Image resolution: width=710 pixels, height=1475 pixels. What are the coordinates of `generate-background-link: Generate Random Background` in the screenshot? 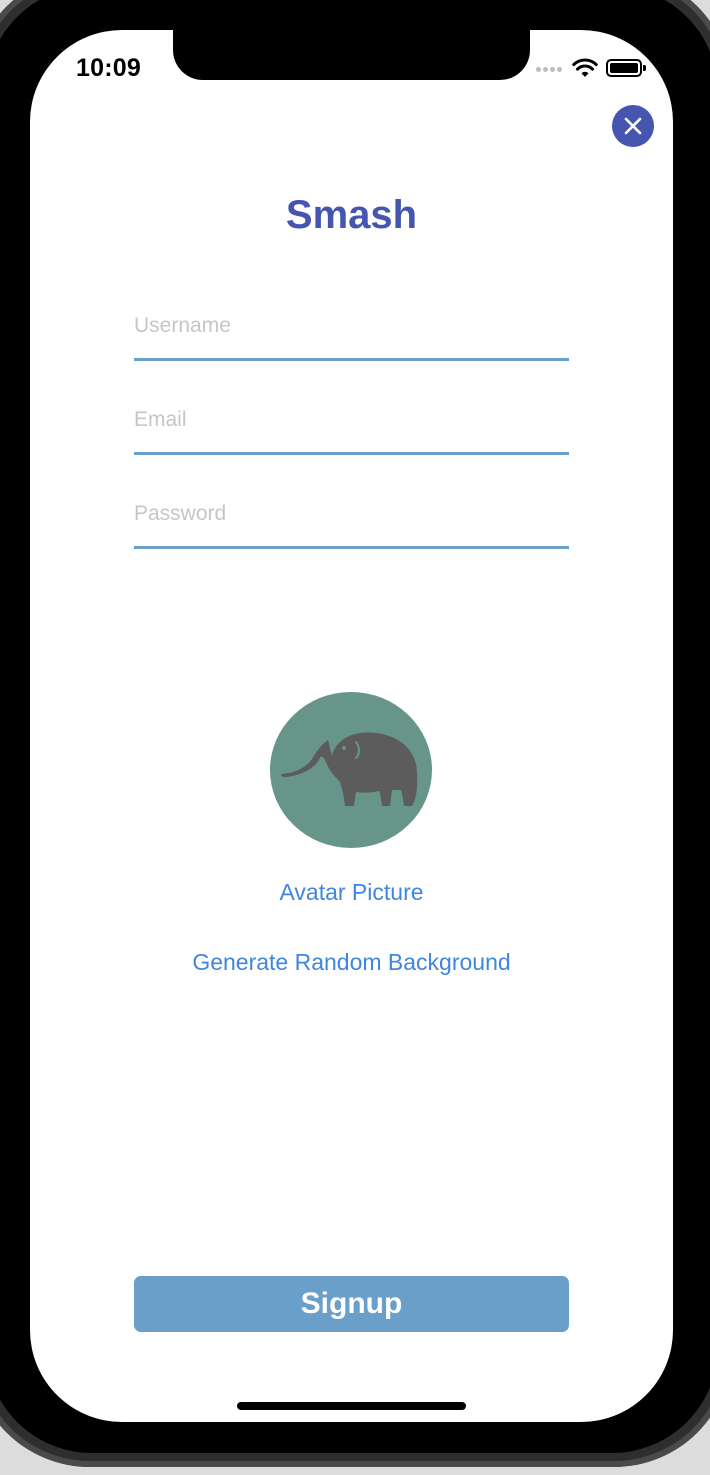 It's located at (351, 962).